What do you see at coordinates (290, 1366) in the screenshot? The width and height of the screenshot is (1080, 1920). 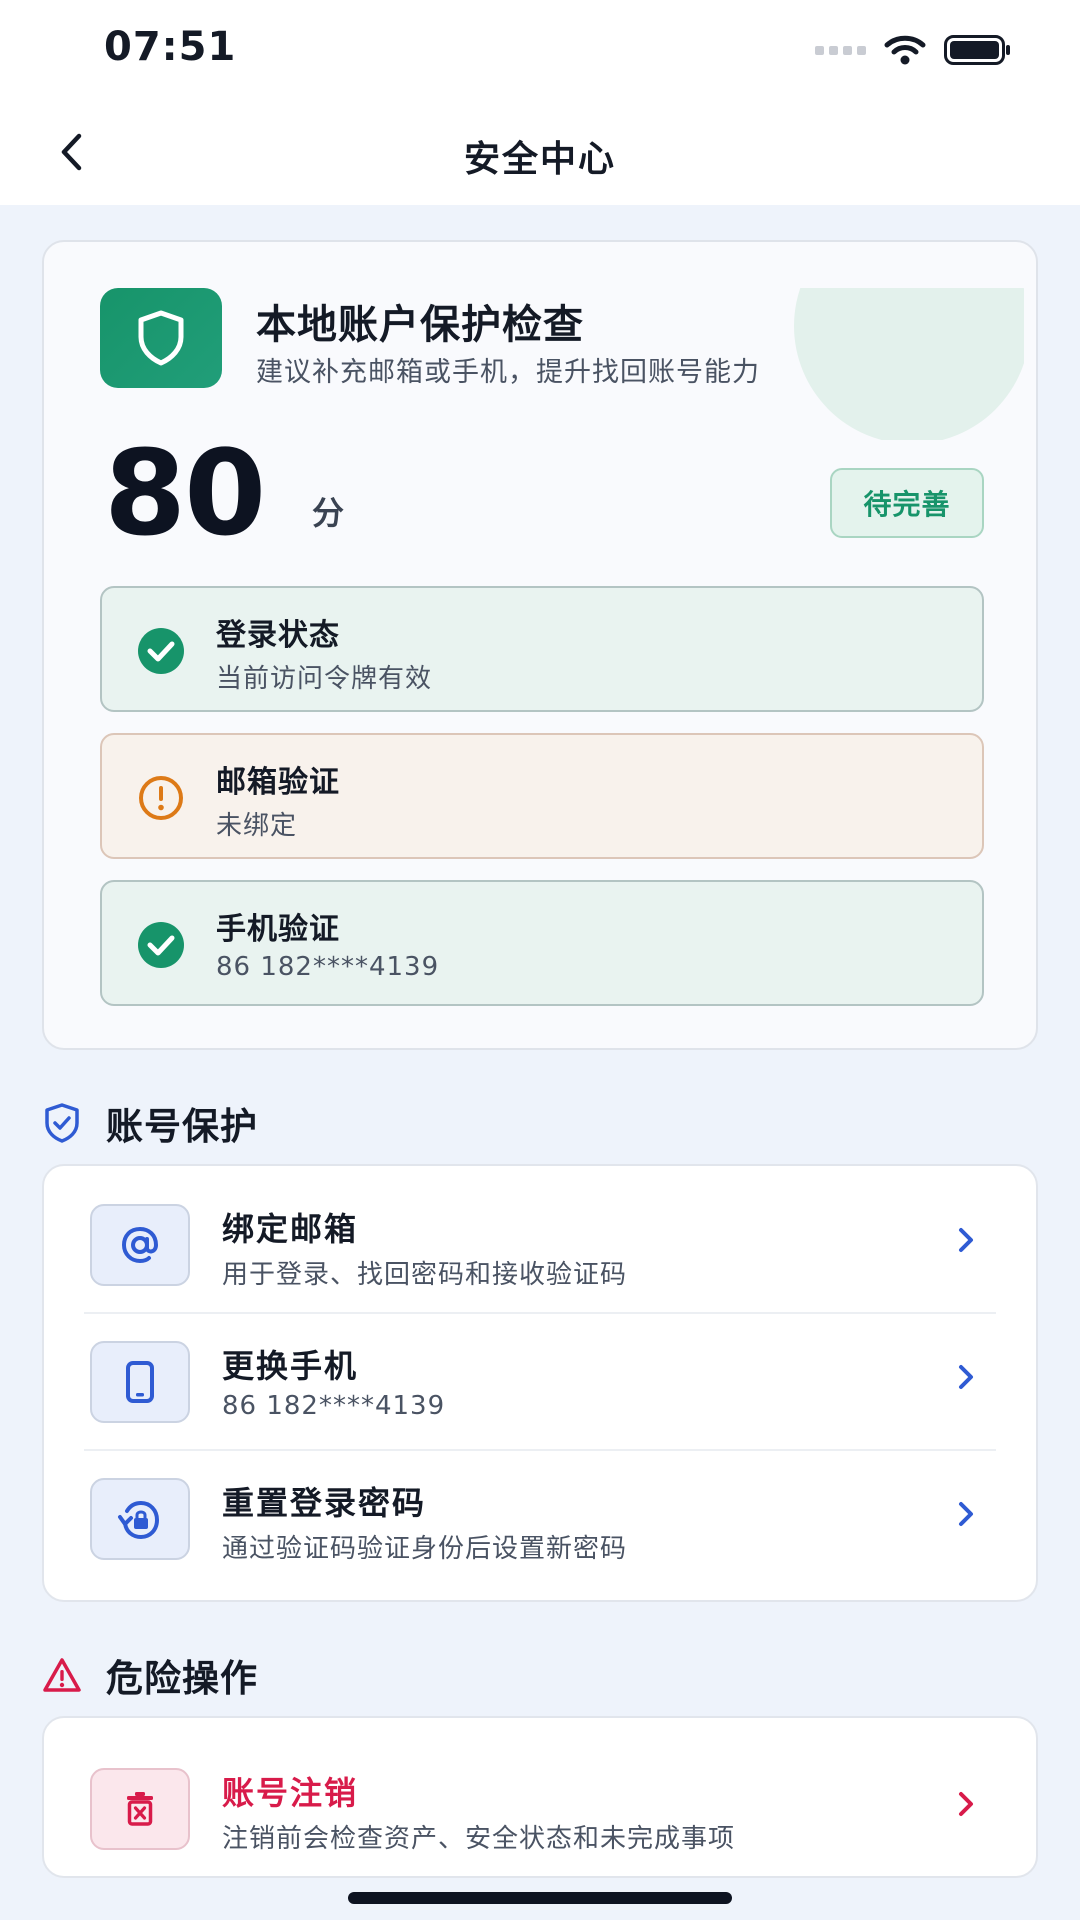 I see `row-title: 更换手机` at bounding box center [290, 1366].